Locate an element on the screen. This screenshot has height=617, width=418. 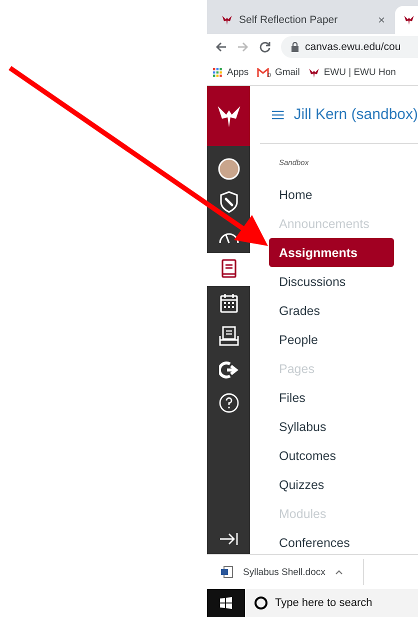
help-icon is located at coordinates (228, 403).